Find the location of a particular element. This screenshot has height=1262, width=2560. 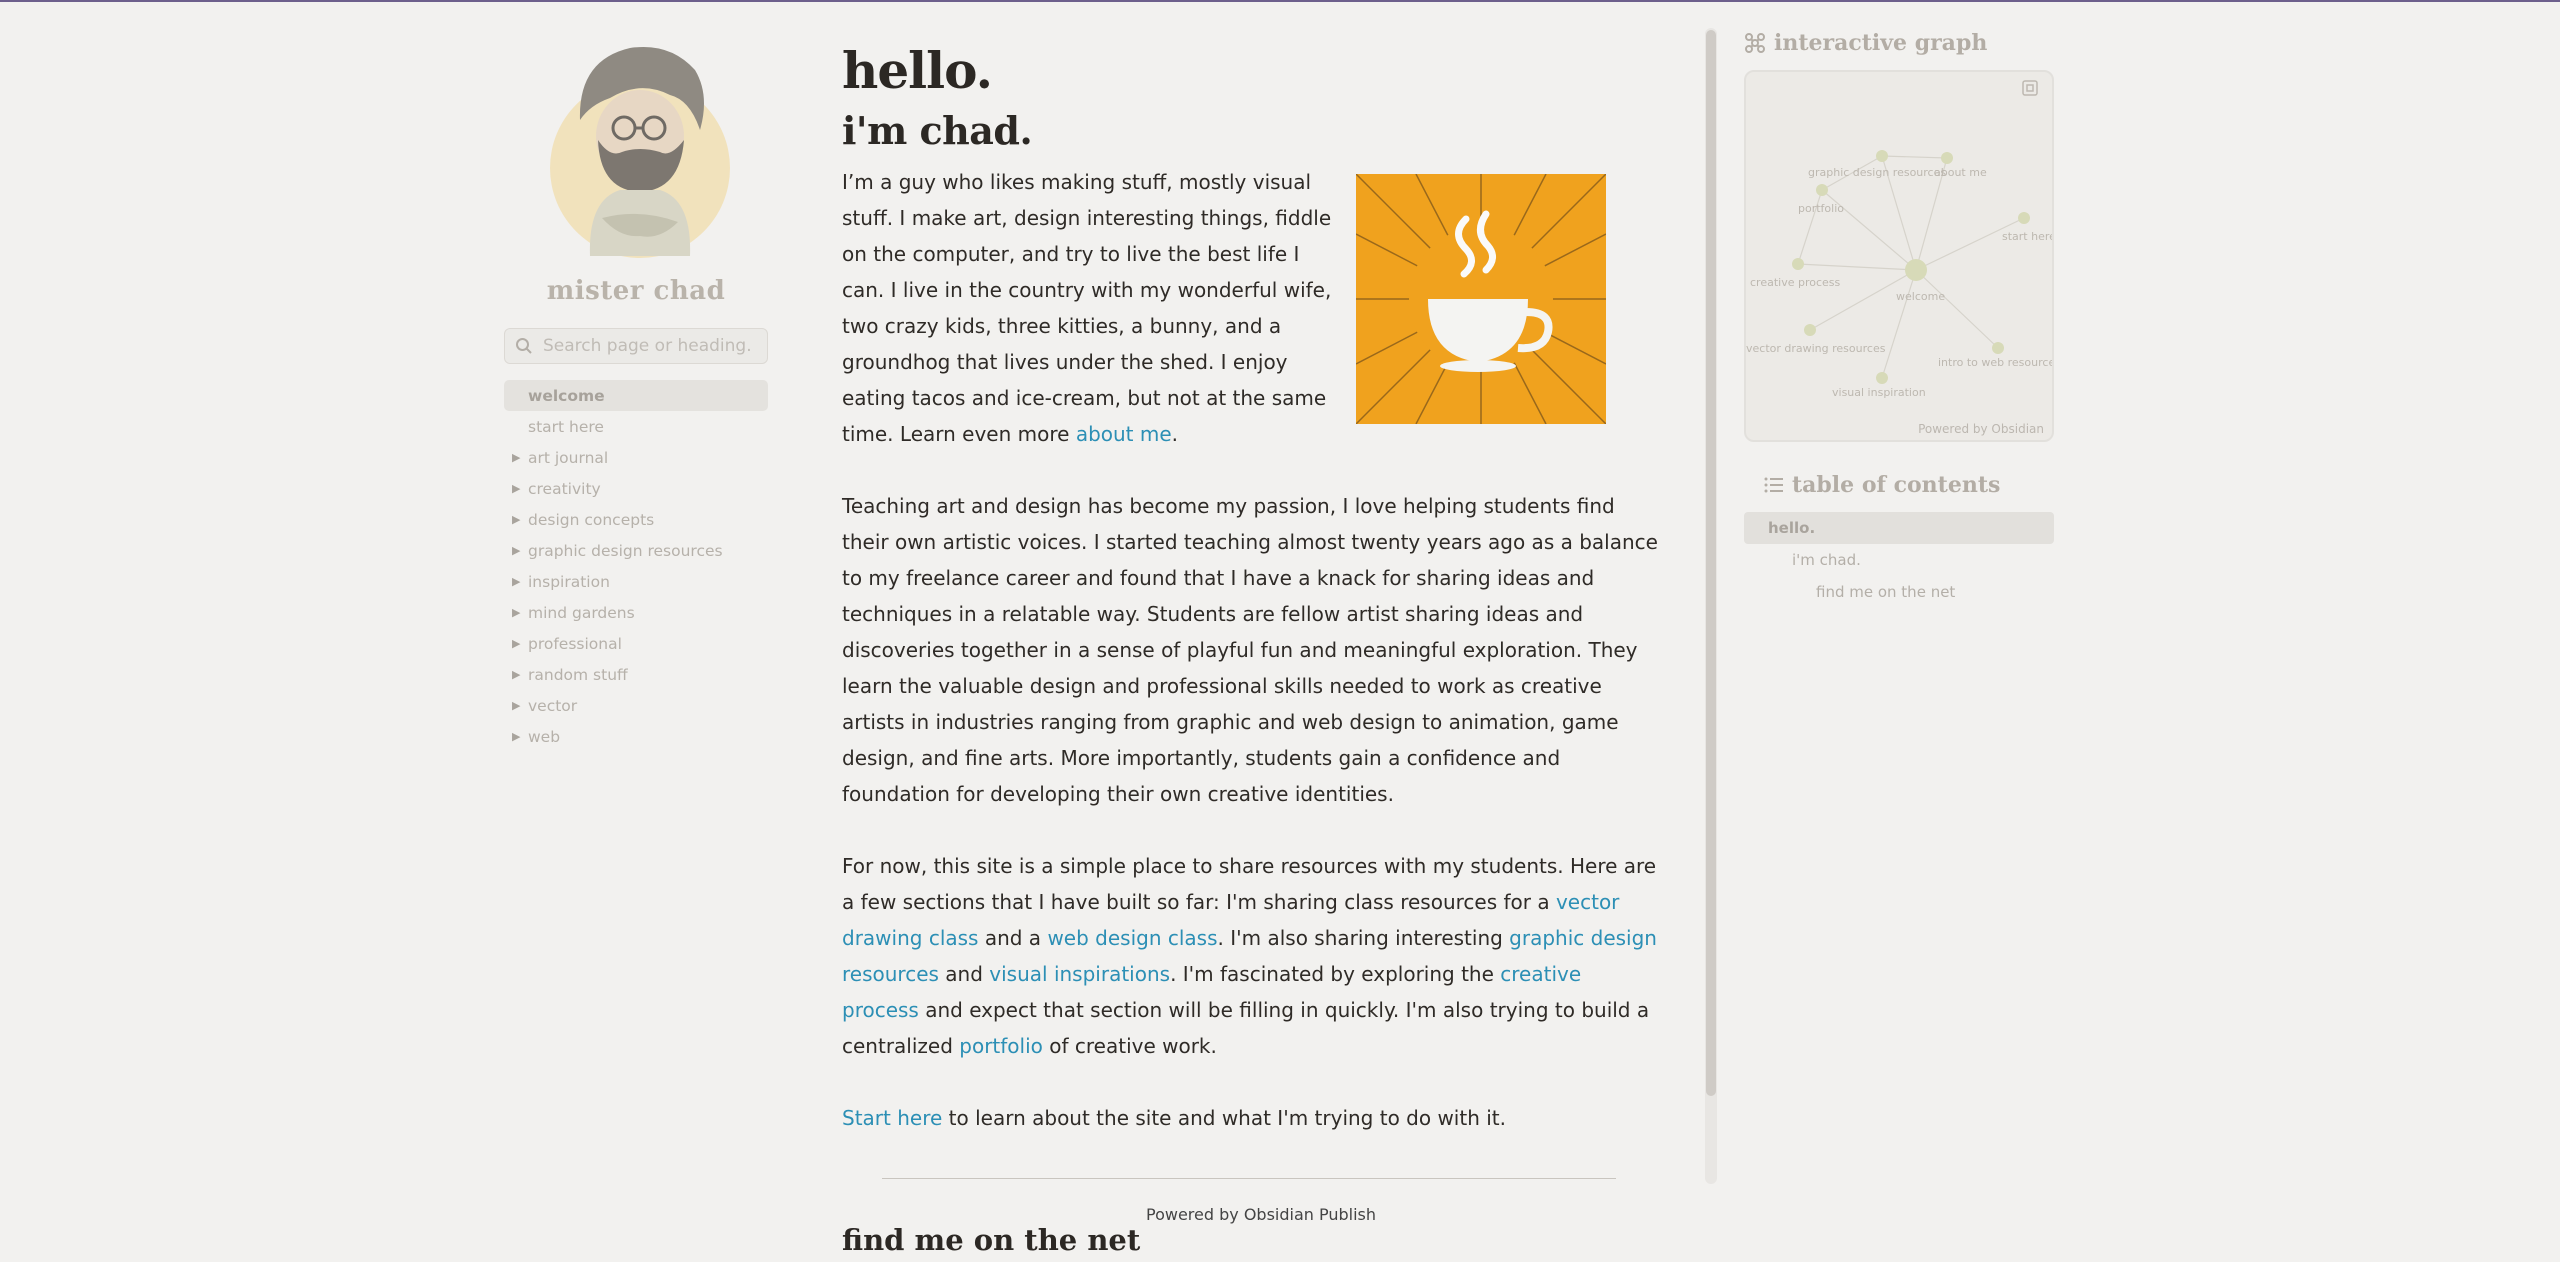

sidebar-item-art-journal: ▶ art journal is located at coordinates (636, 457).